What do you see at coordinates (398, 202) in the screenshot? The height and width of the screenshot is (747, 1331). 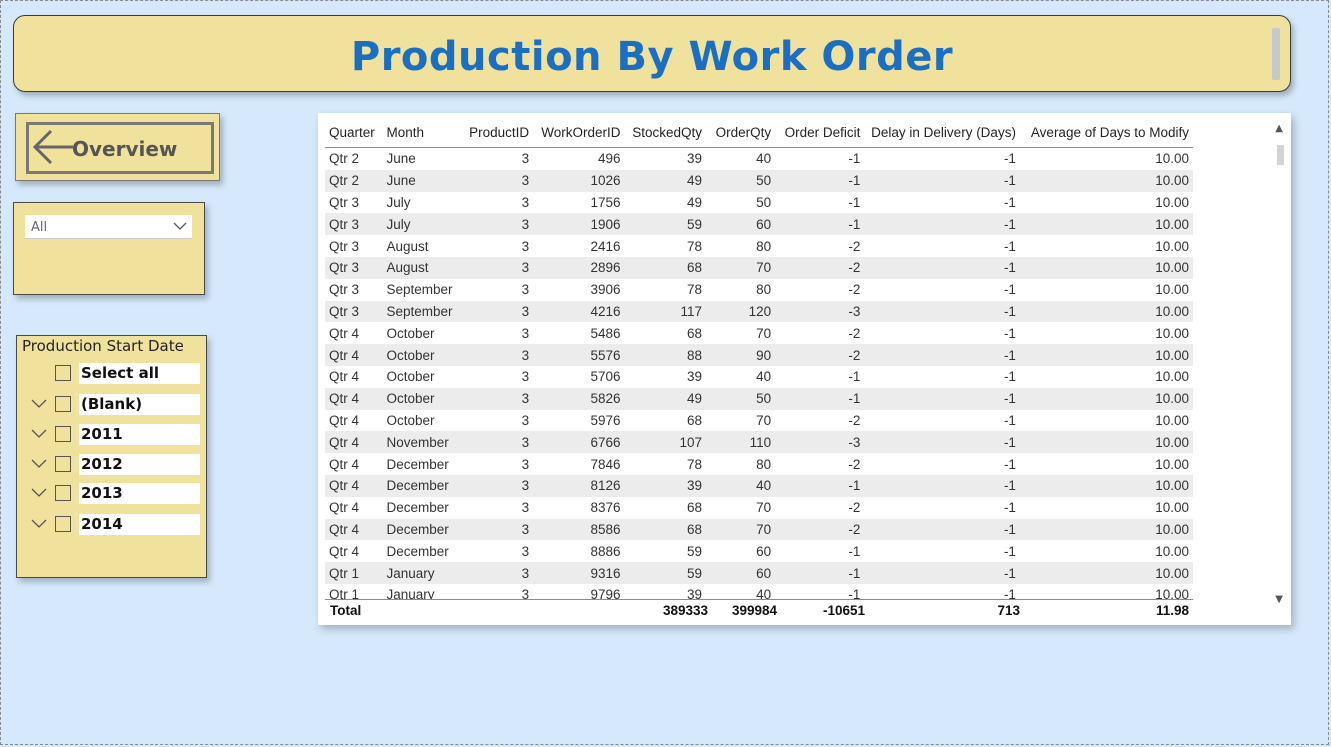 I see `table-cell: July` at bounding box center [398, 202].